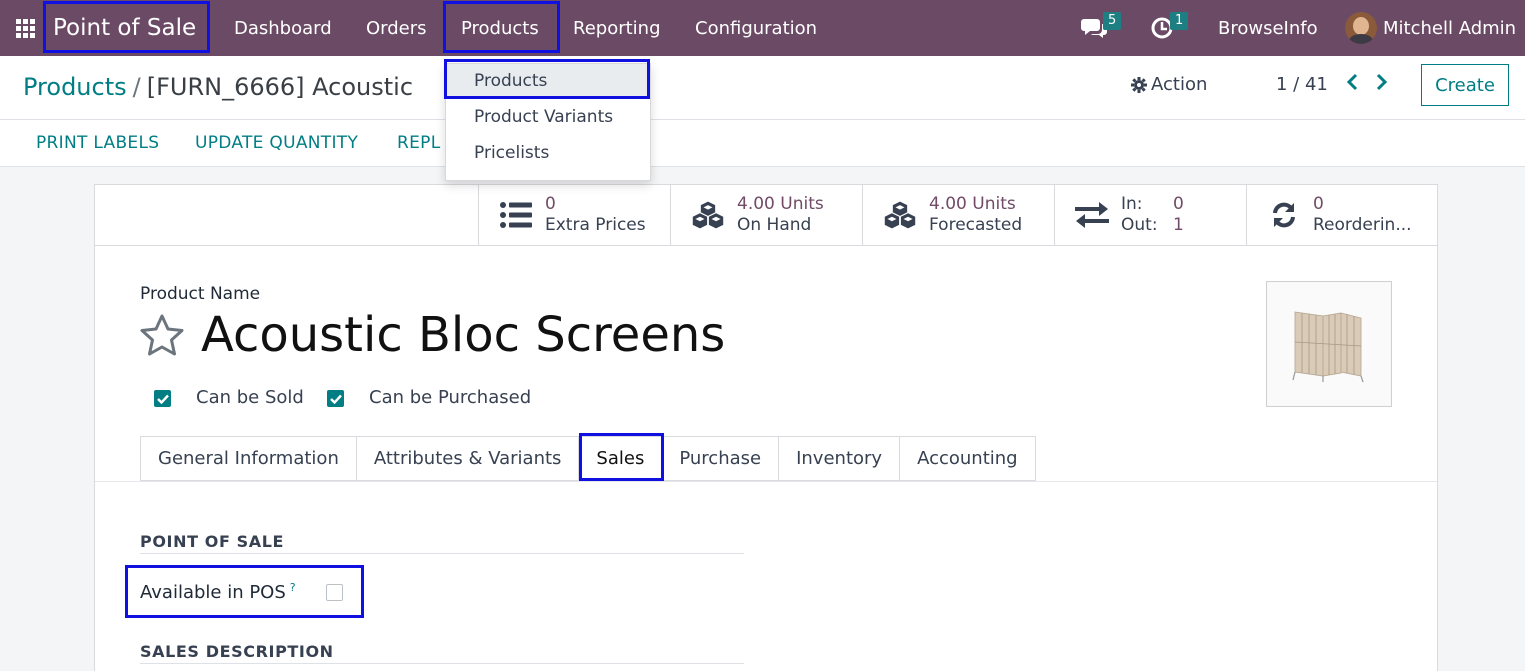  I want to click on on-hand-value: 4.00 Units, so click(780, 204).